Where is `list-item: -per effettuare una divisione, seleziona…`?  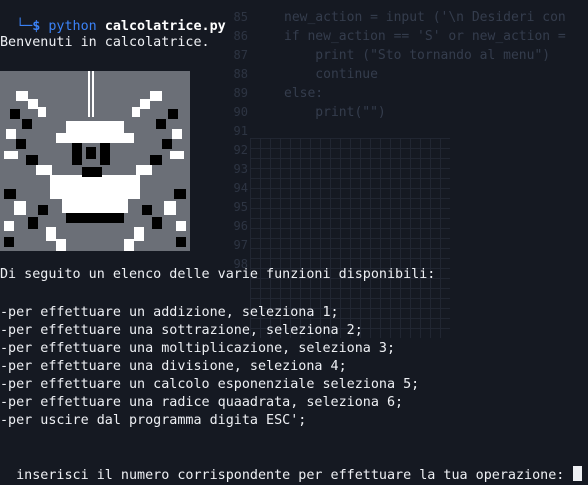 list-item: -per effettuare una divisione, seleziona… is located at coordinates (173, 366).